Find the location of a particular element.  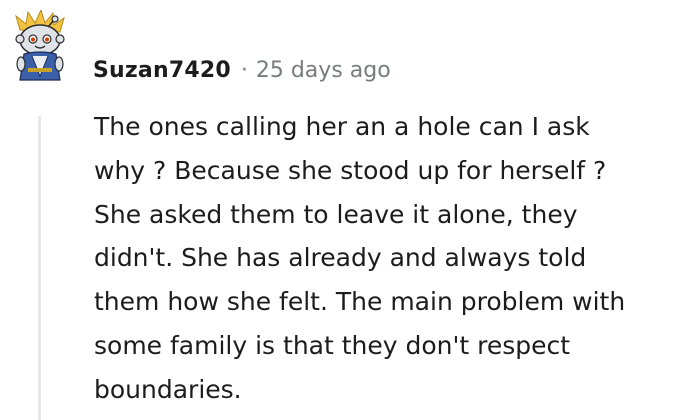

comment-body-line: why ? Because she stood up for herself ? is located at coordinates (350, 170).